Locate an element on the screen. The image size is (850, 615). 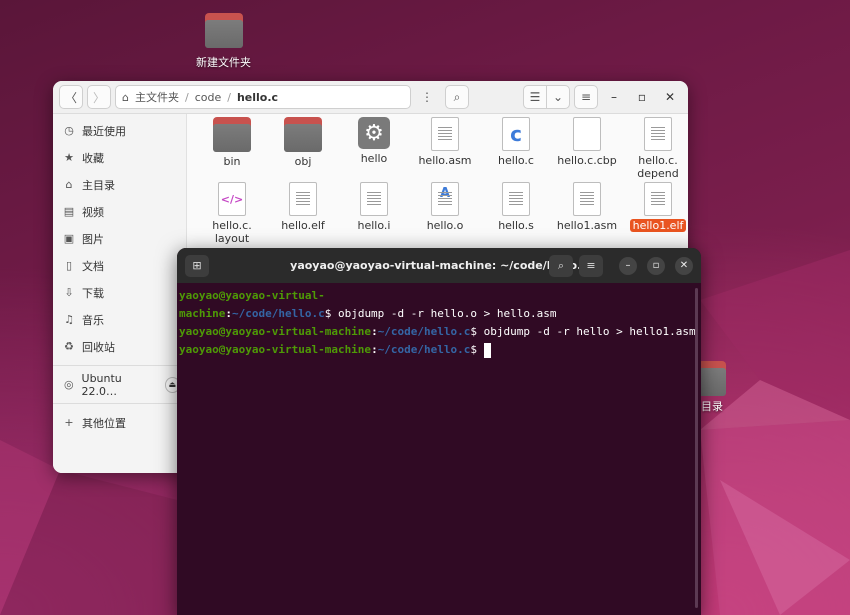
terminal-search-button: ⌕ is located at coordinates (561, 265).